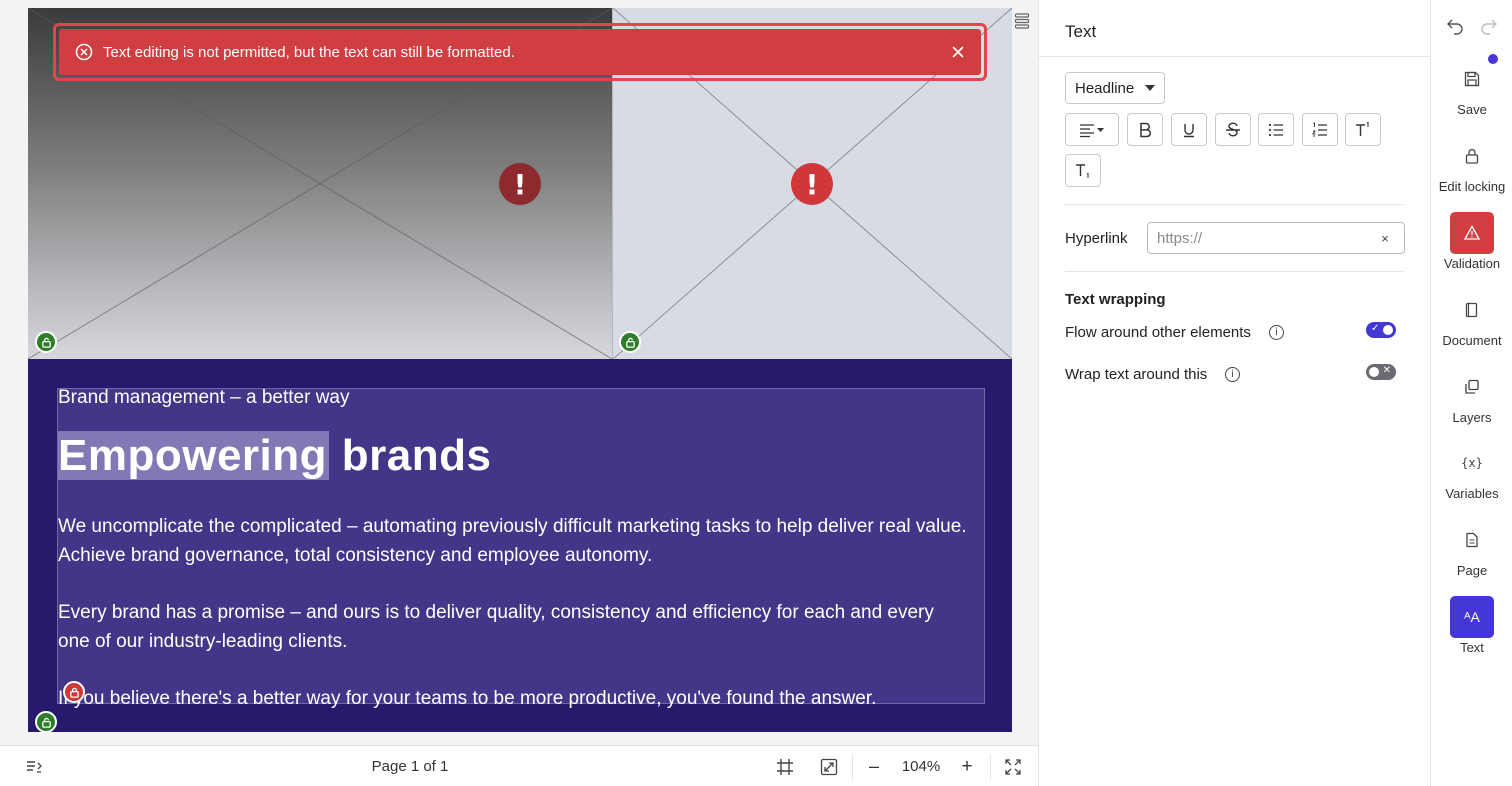 Image resolution: width=1512 pixels, height=786 pixels. Describe the element at coordinates (1471, 554) in the screenshot. I see `rail-item-page: Page` at that location.